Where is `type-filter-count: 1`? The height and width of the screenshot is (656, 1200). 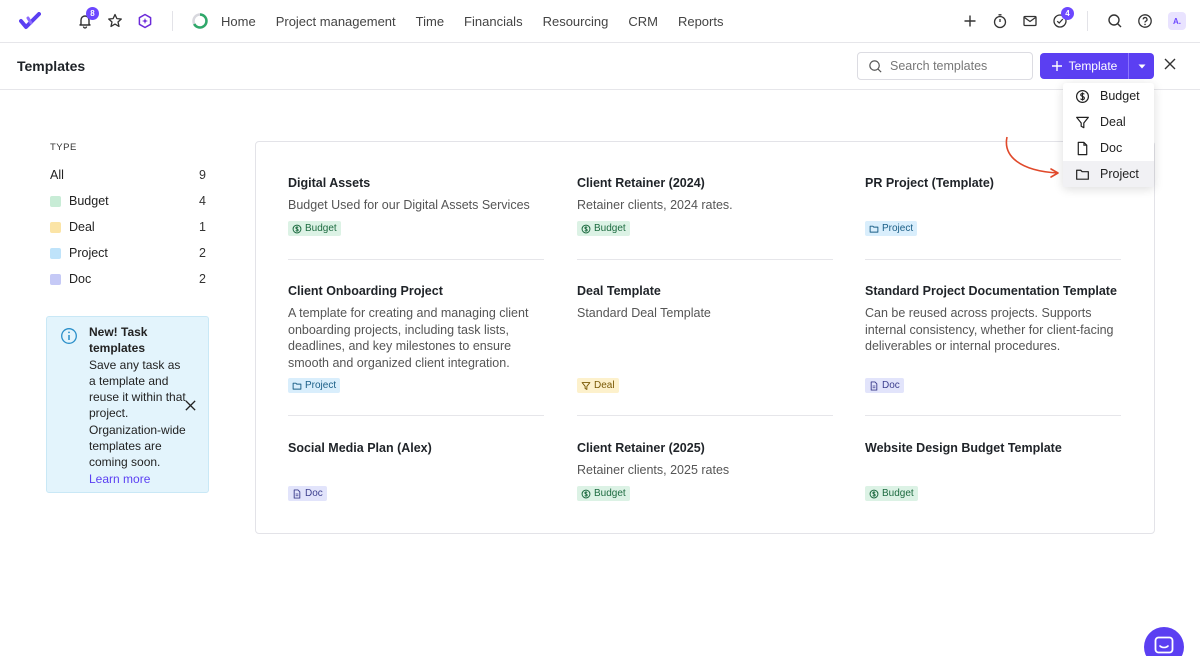
type-filter-count: 1 is located at coordinates (202, 227).